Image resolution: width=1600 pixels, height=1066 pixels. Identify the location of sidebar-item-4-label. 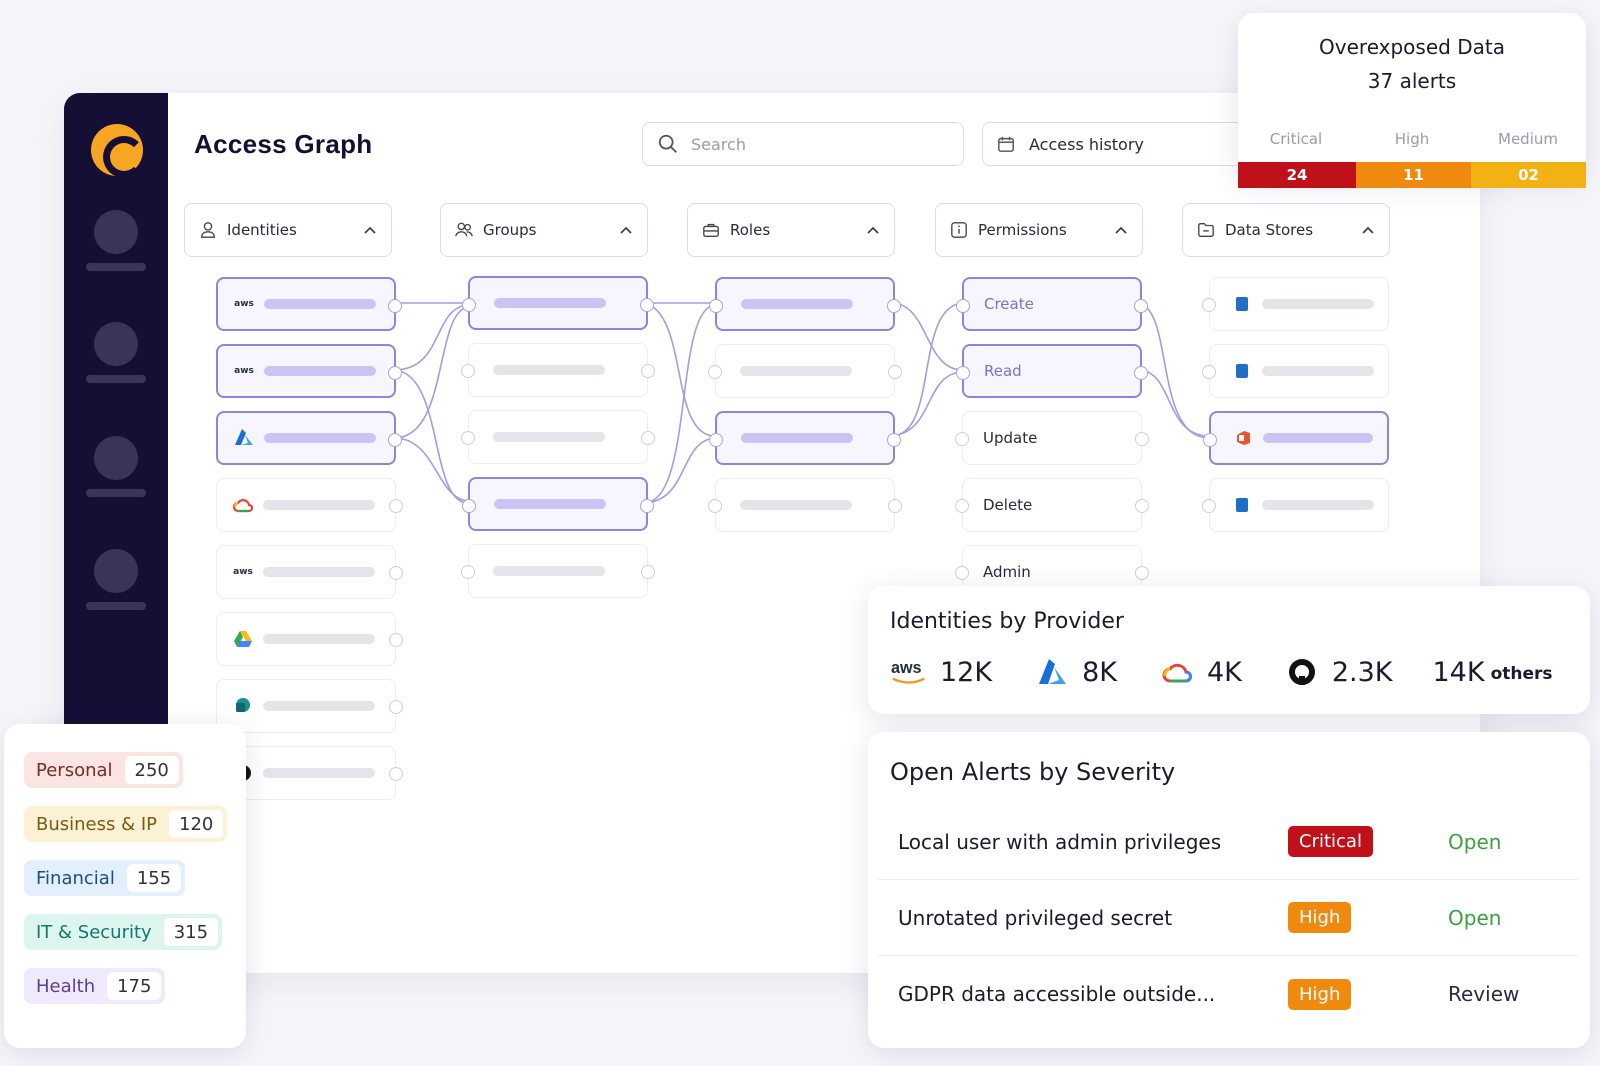
(116, 606).